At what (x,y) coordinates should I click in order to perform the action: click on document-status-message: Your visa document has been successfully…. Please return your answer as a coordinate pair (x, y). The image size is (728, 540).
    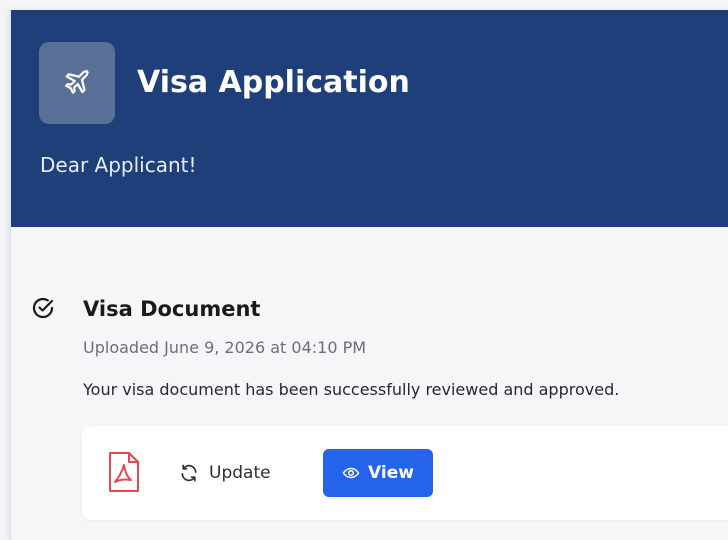
    Looking at the image, I should click on (351, 389).